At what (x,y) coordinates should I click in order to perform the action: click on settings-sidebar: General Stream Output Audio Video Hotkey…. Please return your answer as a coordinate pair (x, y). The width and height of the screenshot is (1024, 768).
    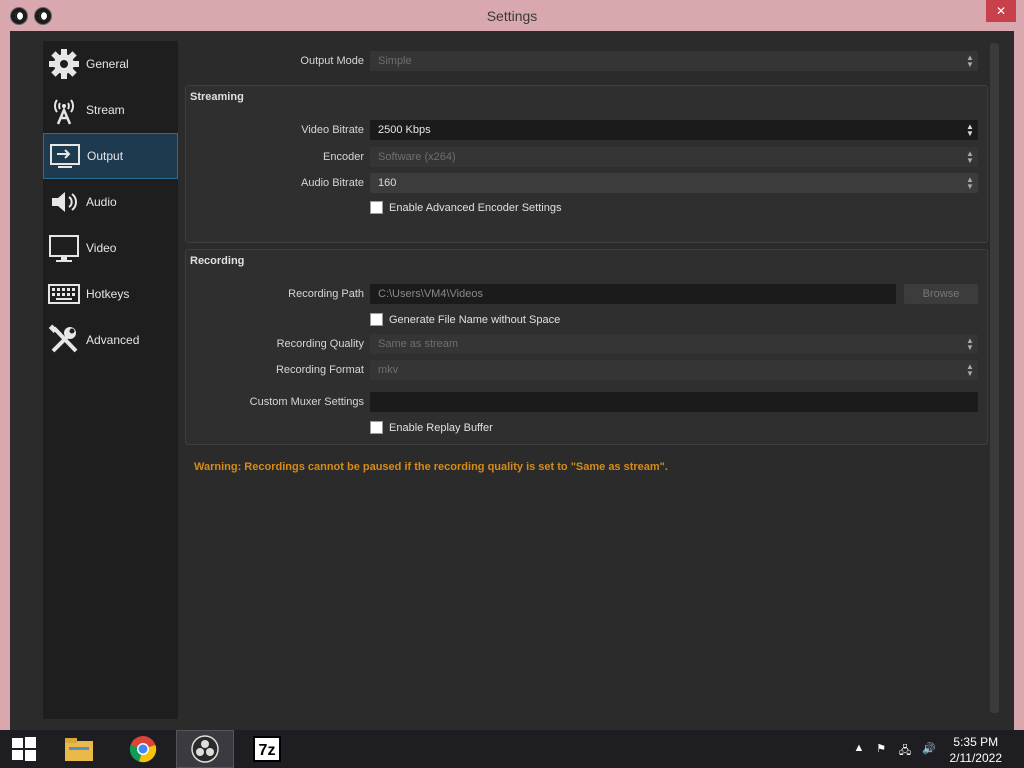
    Looking at the image, I should click on (110, 380).